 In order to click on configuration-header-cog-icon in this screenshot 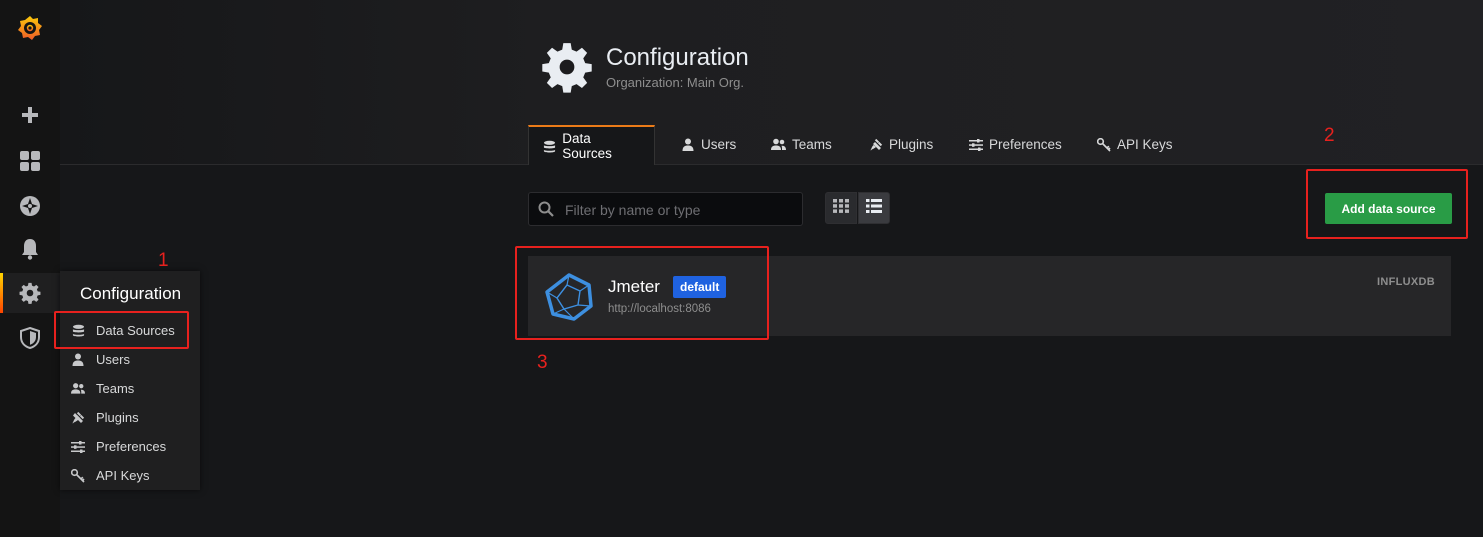, I will do `click(567, 69)`.